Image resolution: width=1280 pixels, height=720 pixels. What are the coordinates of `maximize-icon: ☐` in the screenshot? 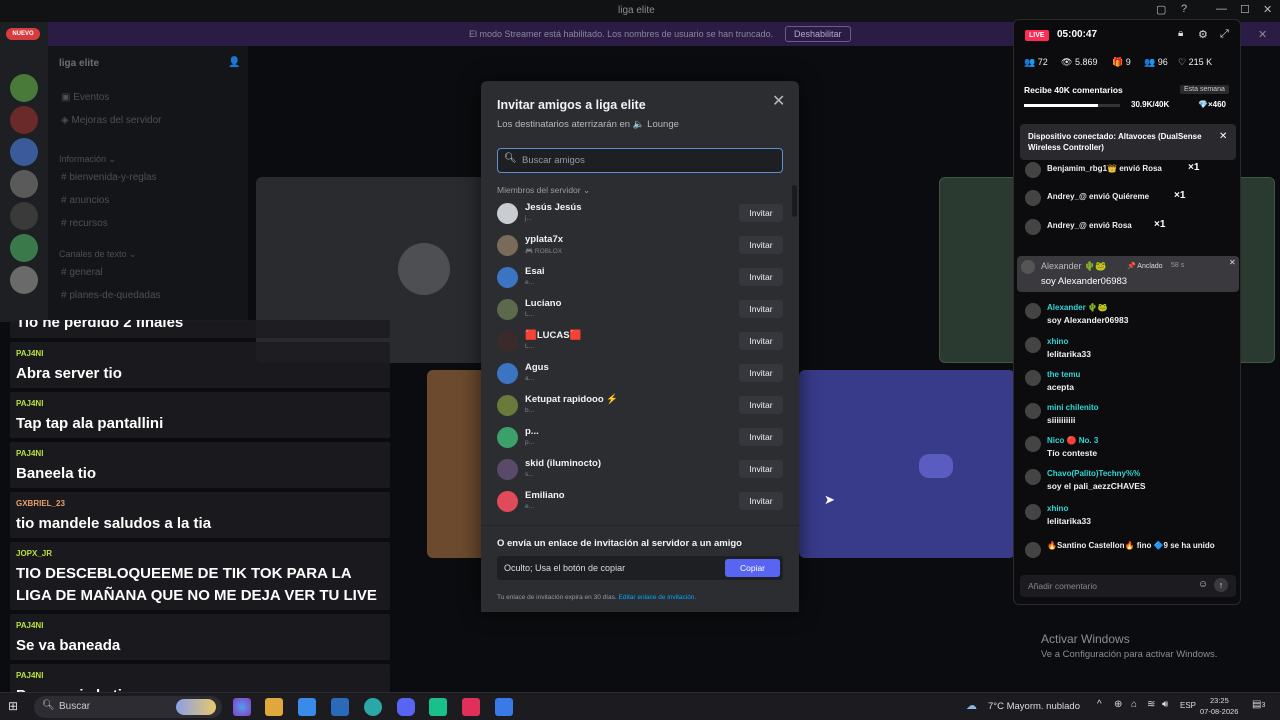 It's located at (1245, 9).